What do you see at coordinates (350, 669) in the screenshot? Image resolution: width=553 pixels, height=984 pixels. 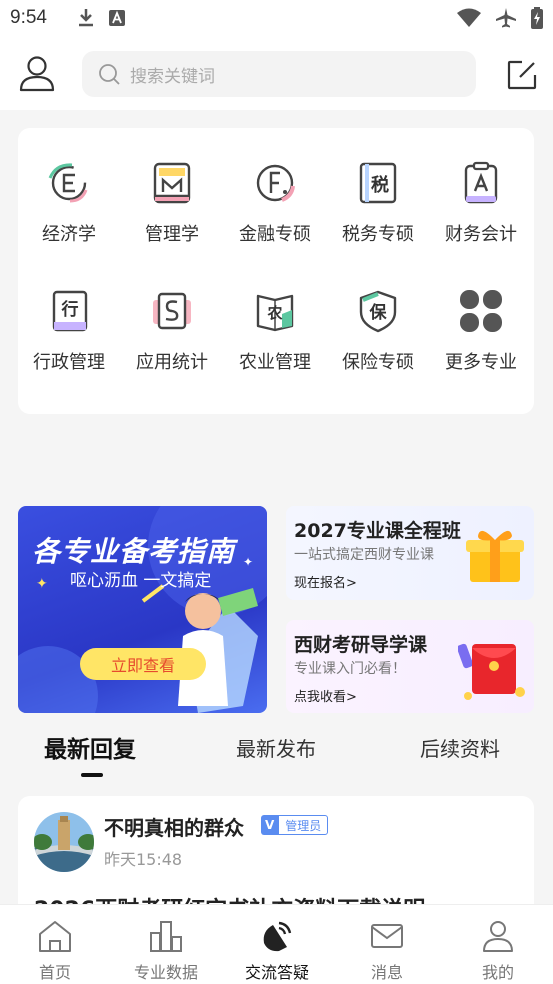 I see `promo-subtitle: 专业课入门必看！` at bounding box center [350, 669].